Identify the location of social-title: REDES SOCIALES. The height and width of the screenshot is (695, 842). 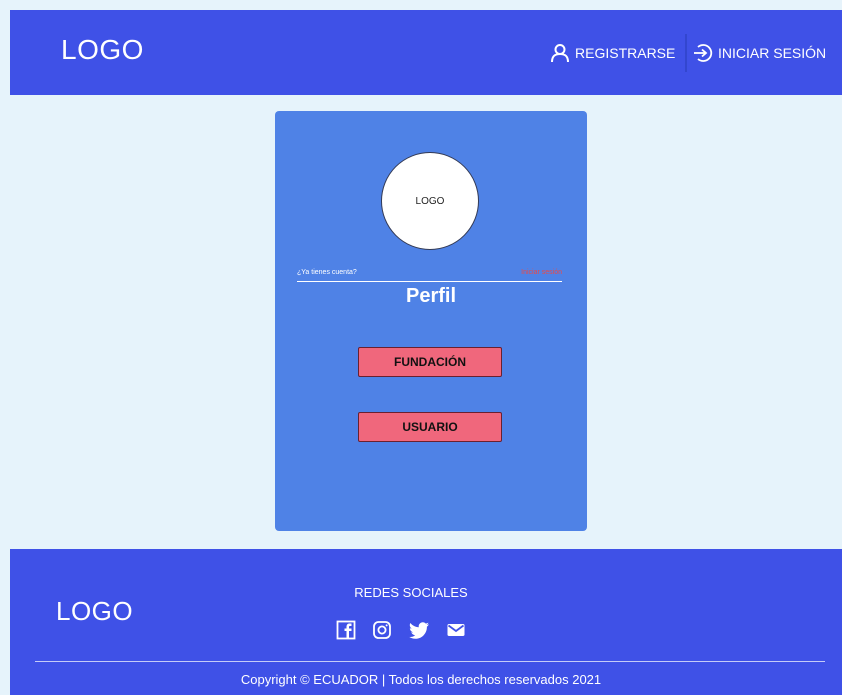
(411, 592).